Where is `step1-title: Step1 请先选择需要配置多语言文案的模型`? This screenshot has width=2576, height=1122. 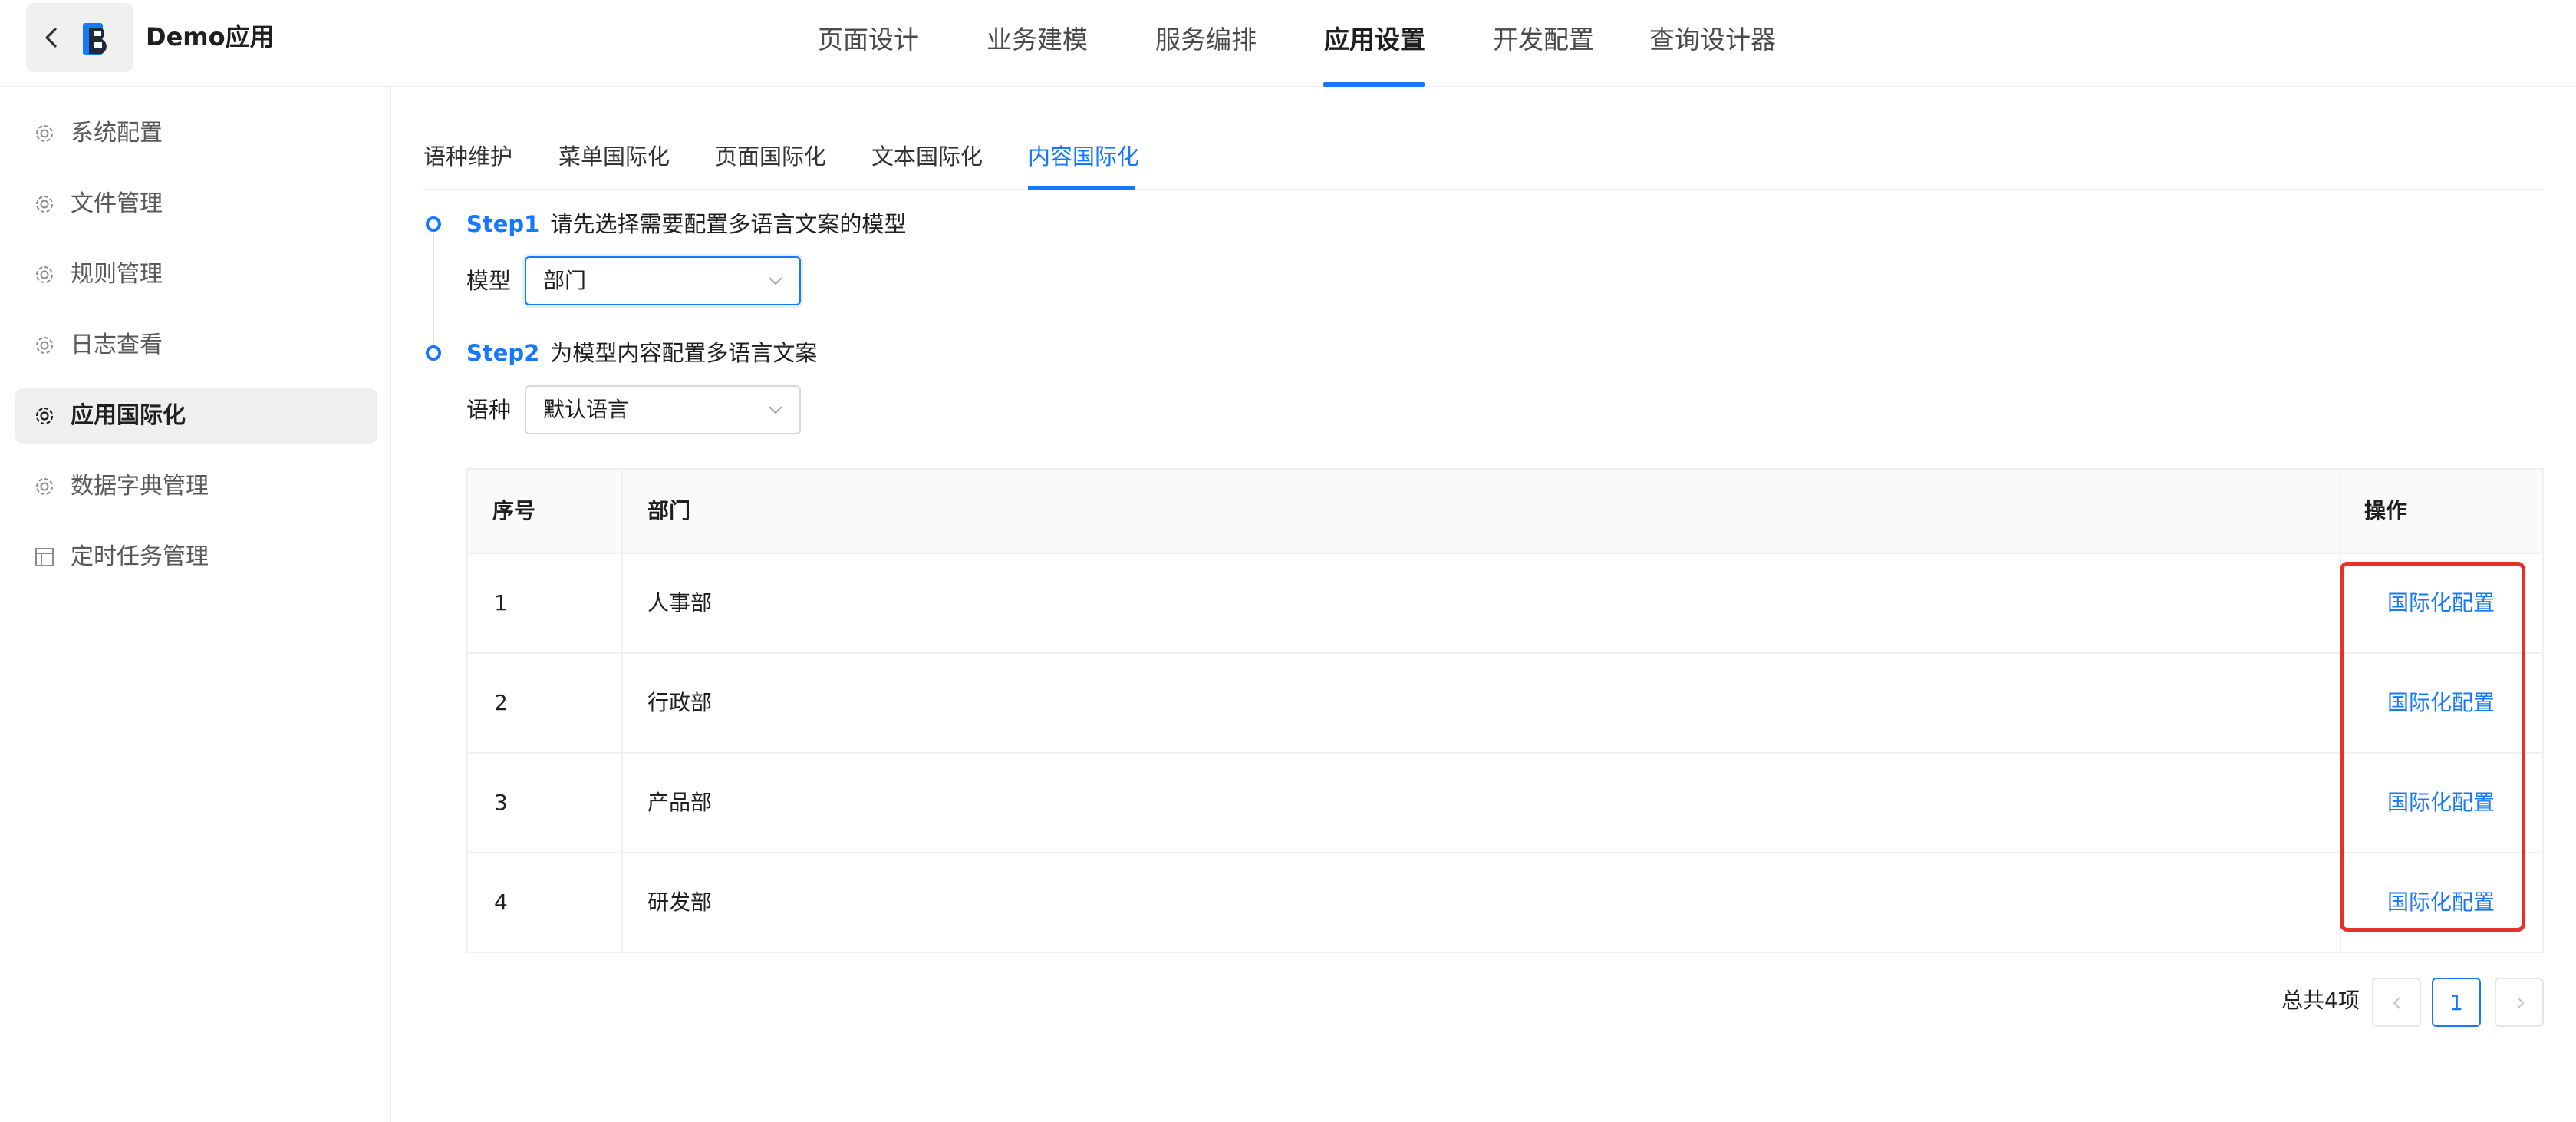
step1-title: Step1 请先选择需要配置多语言文案的模型 is located at coordinates (686, 224).